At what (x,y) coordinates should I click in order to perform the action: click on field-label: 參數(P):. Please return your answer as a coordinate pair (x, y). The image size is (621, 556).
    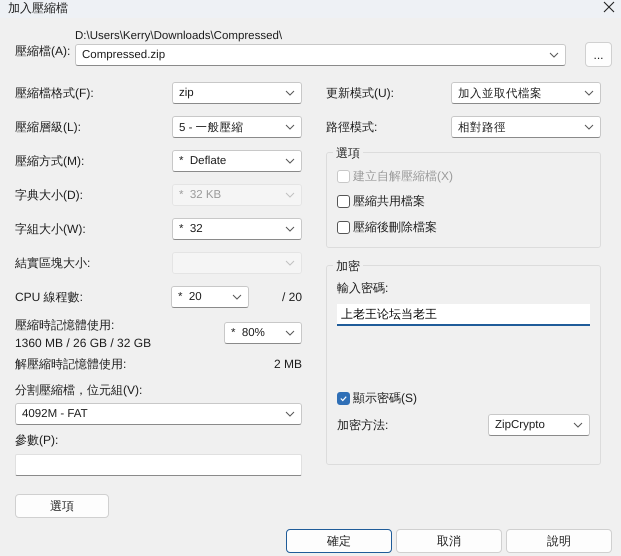
    Looking at the image, I should click on (37, 440).